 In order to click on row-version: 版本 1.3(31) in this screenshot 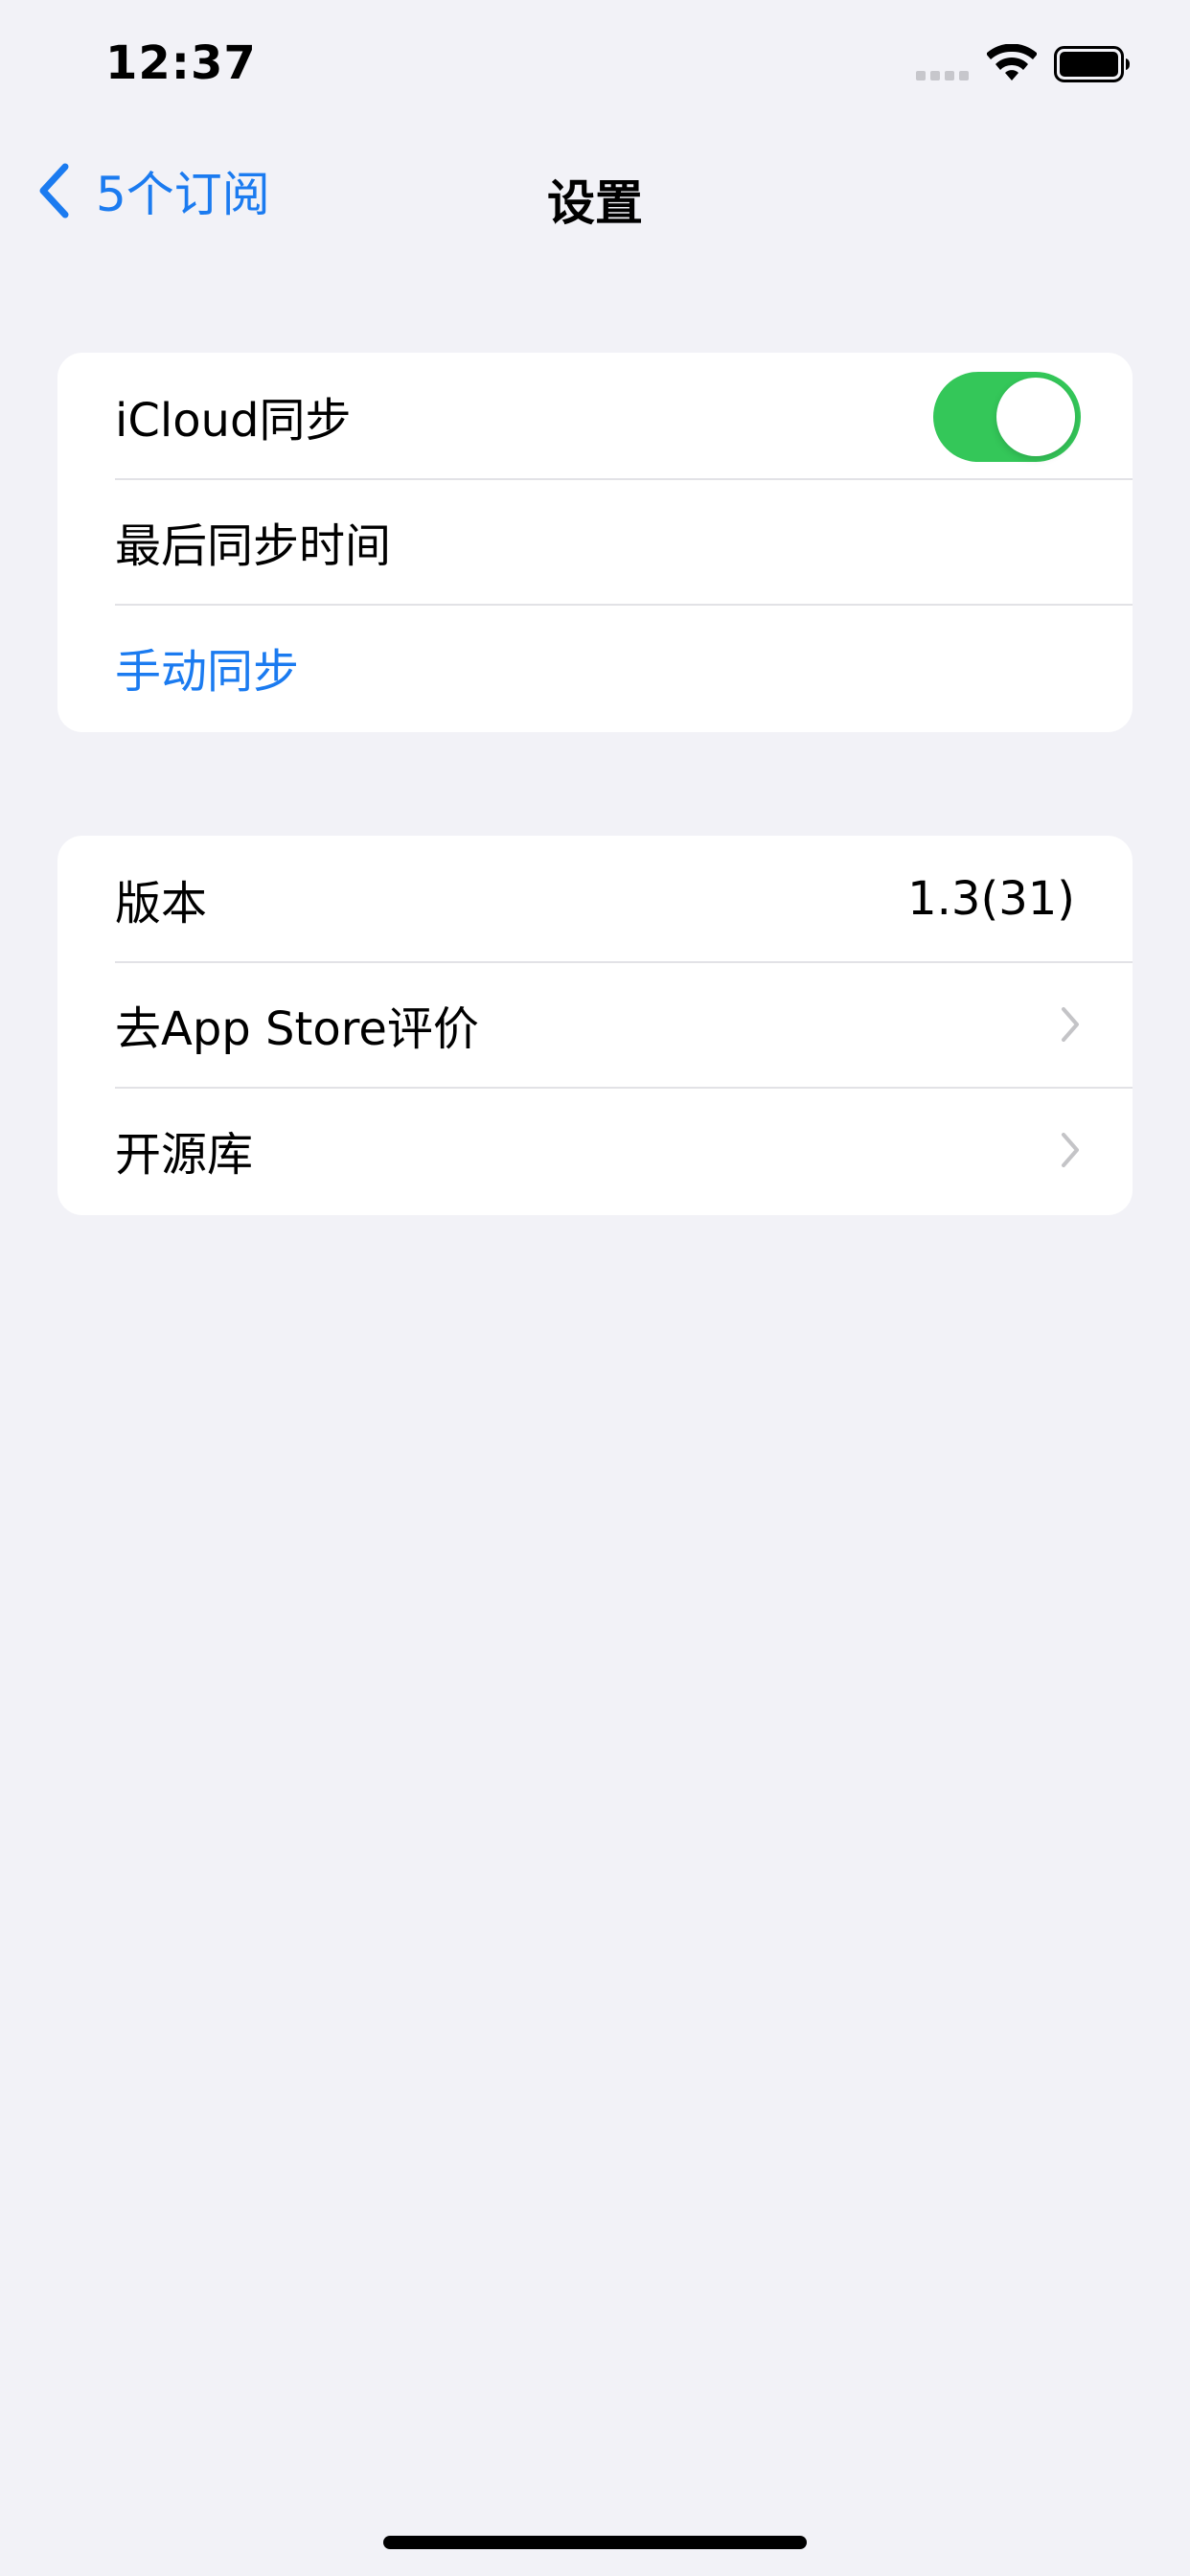, I will do `click(595, 899)`.